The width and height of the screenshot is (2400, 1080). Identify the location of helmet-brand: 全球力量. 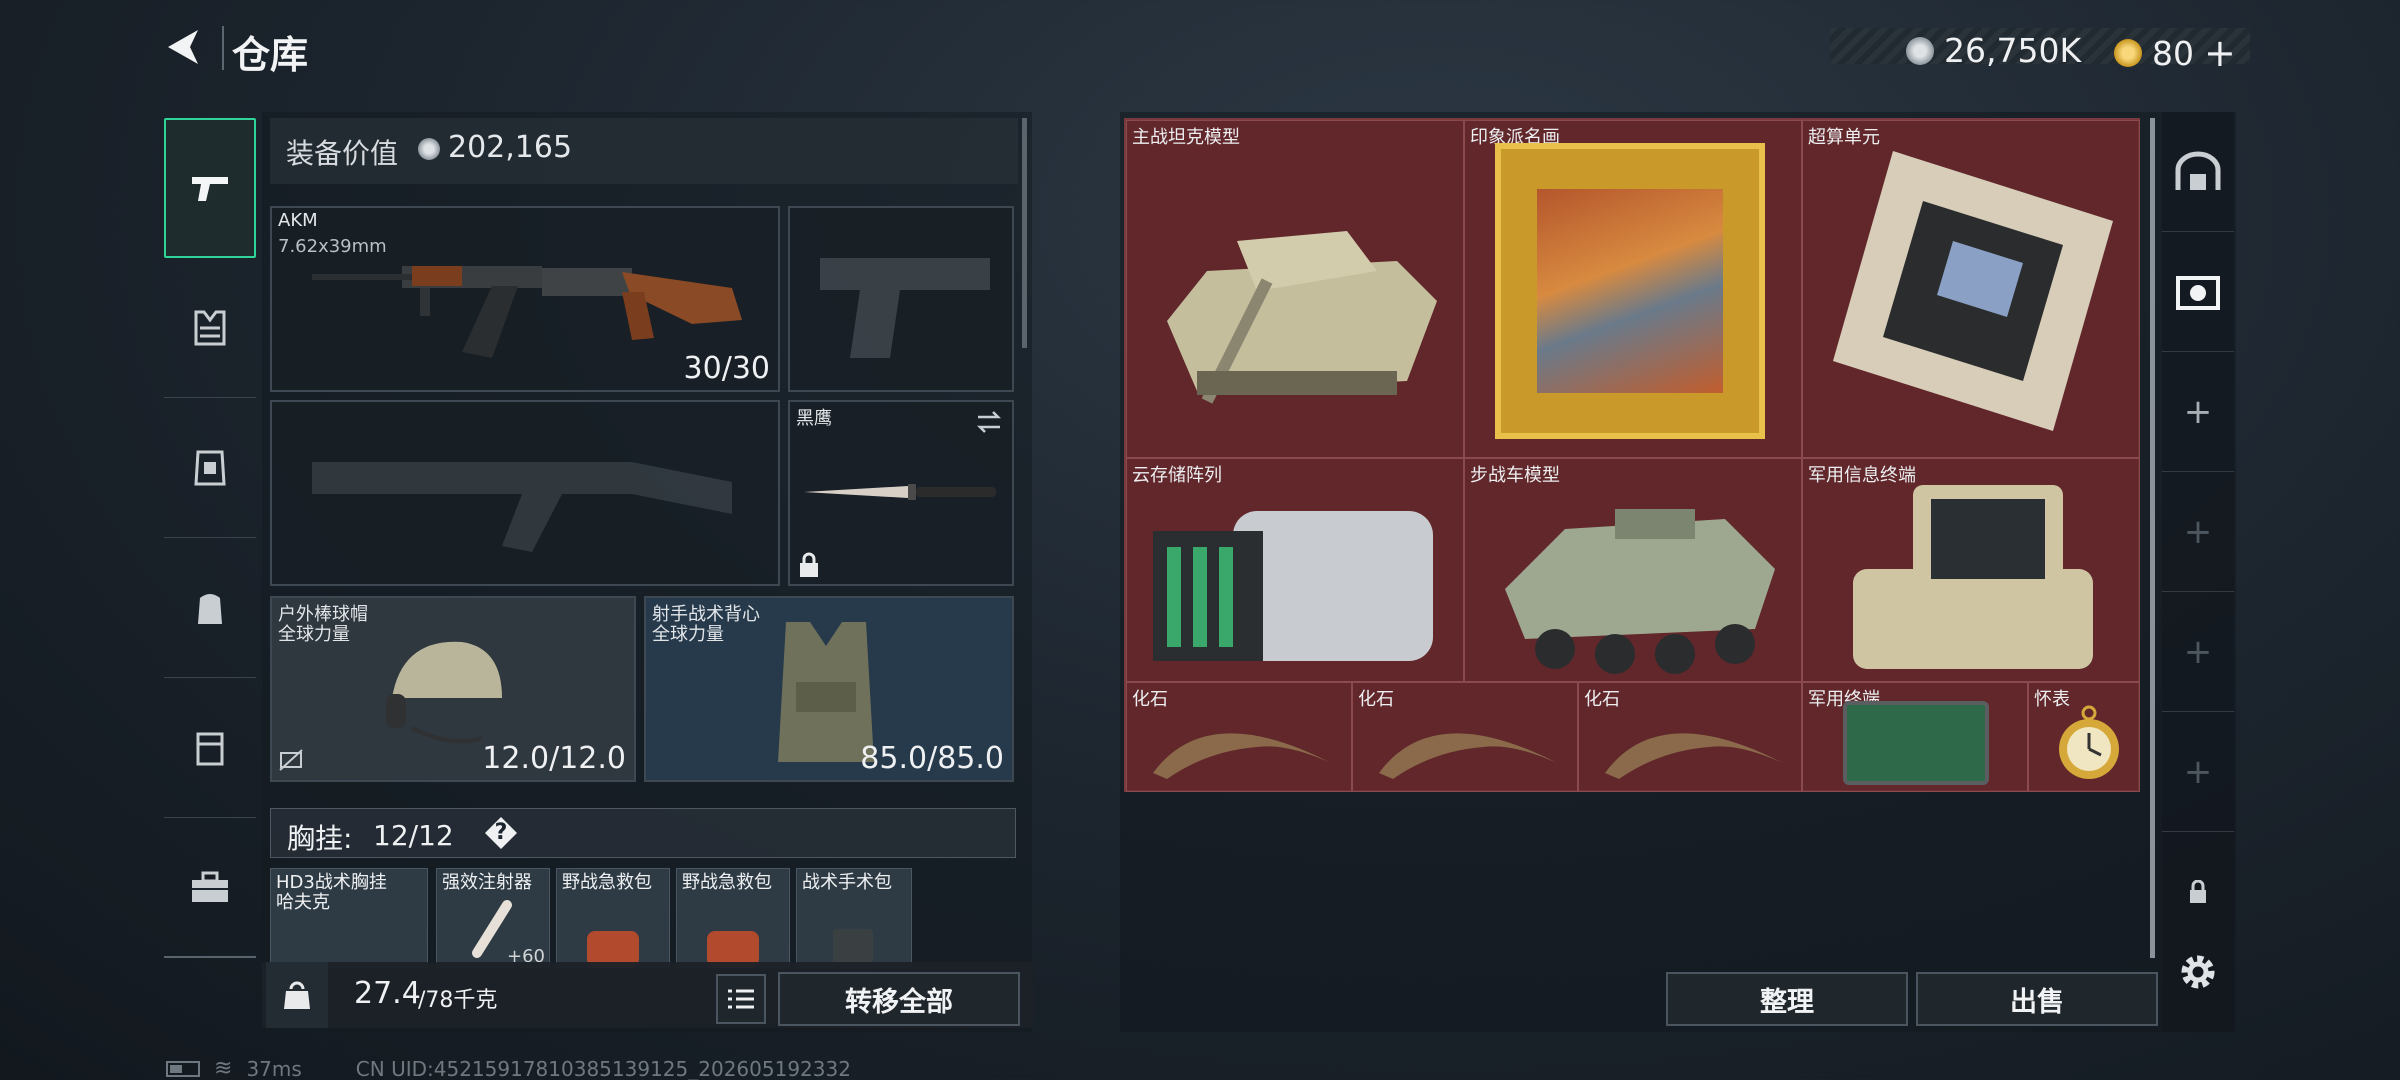
(314, 634).